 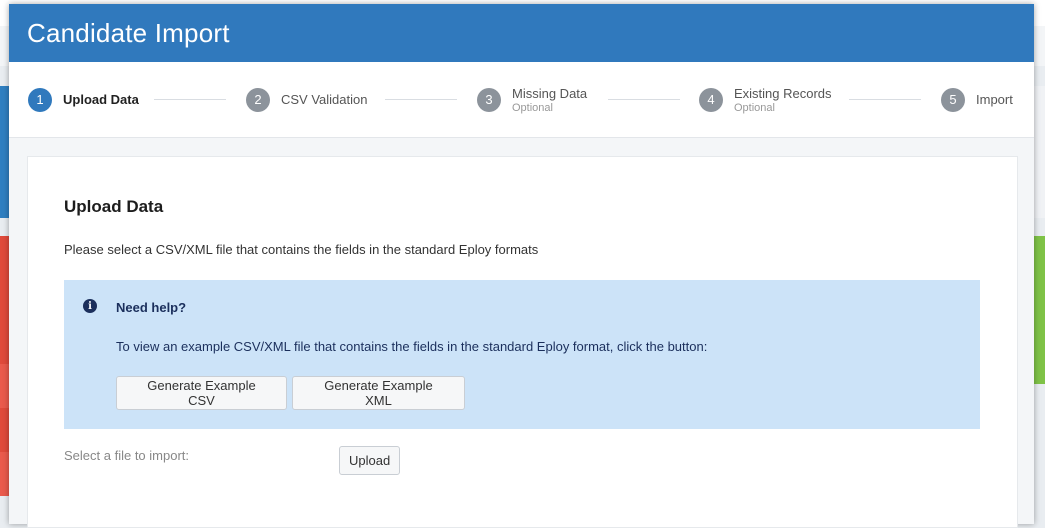 I want to click on help-title: Need help?, so click(x=151, y=307).